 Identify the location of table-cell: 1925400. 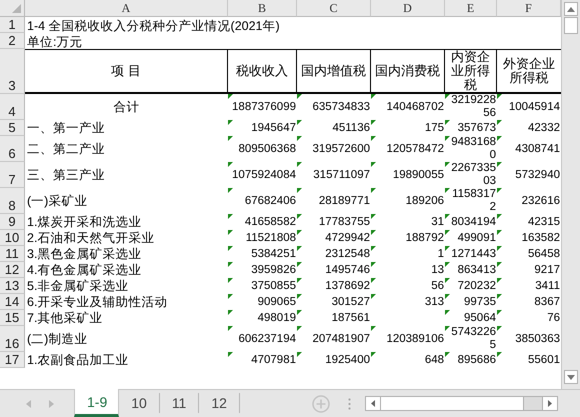
(334, 360).